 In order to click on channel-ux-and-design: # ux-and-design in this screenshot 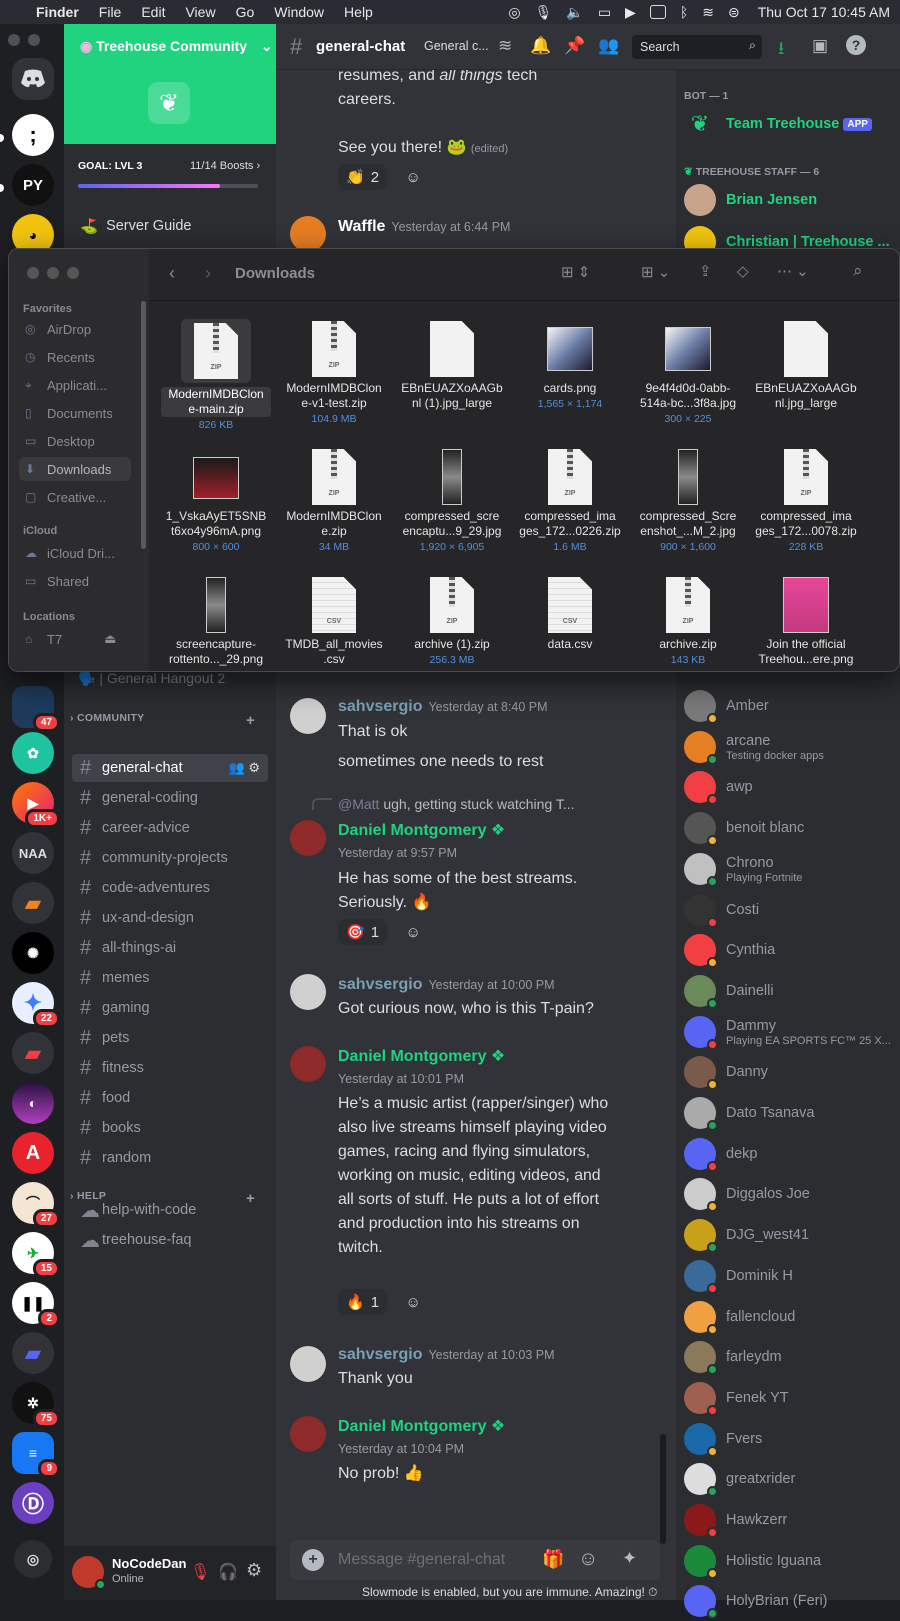, I will do `click(170, 918)`.